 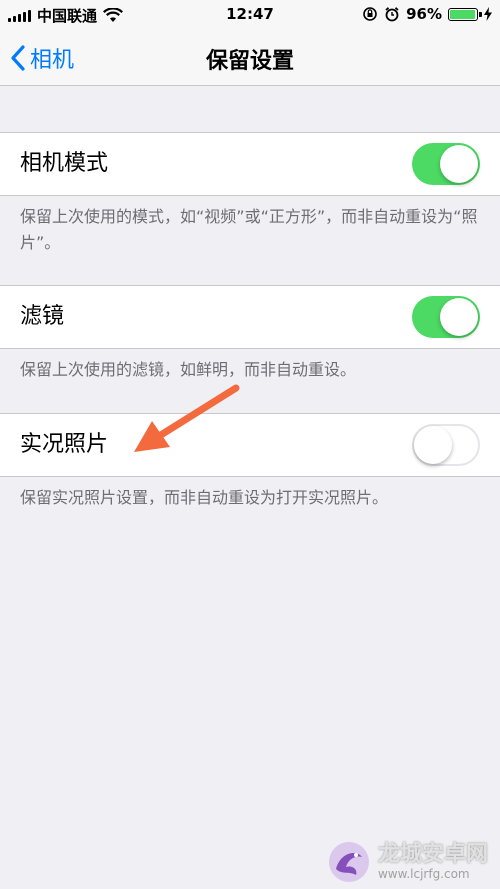 I want to click on setting-label: 相机模式, so click(x=64, y=163).